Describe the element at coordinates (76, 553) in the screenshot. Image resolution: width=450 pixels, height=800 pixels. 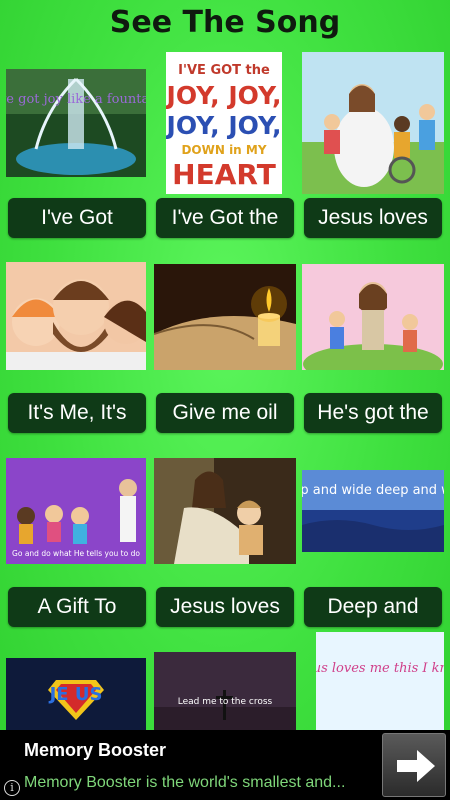
I see `thumb-text: Go and do what He tells you to do` at that location.